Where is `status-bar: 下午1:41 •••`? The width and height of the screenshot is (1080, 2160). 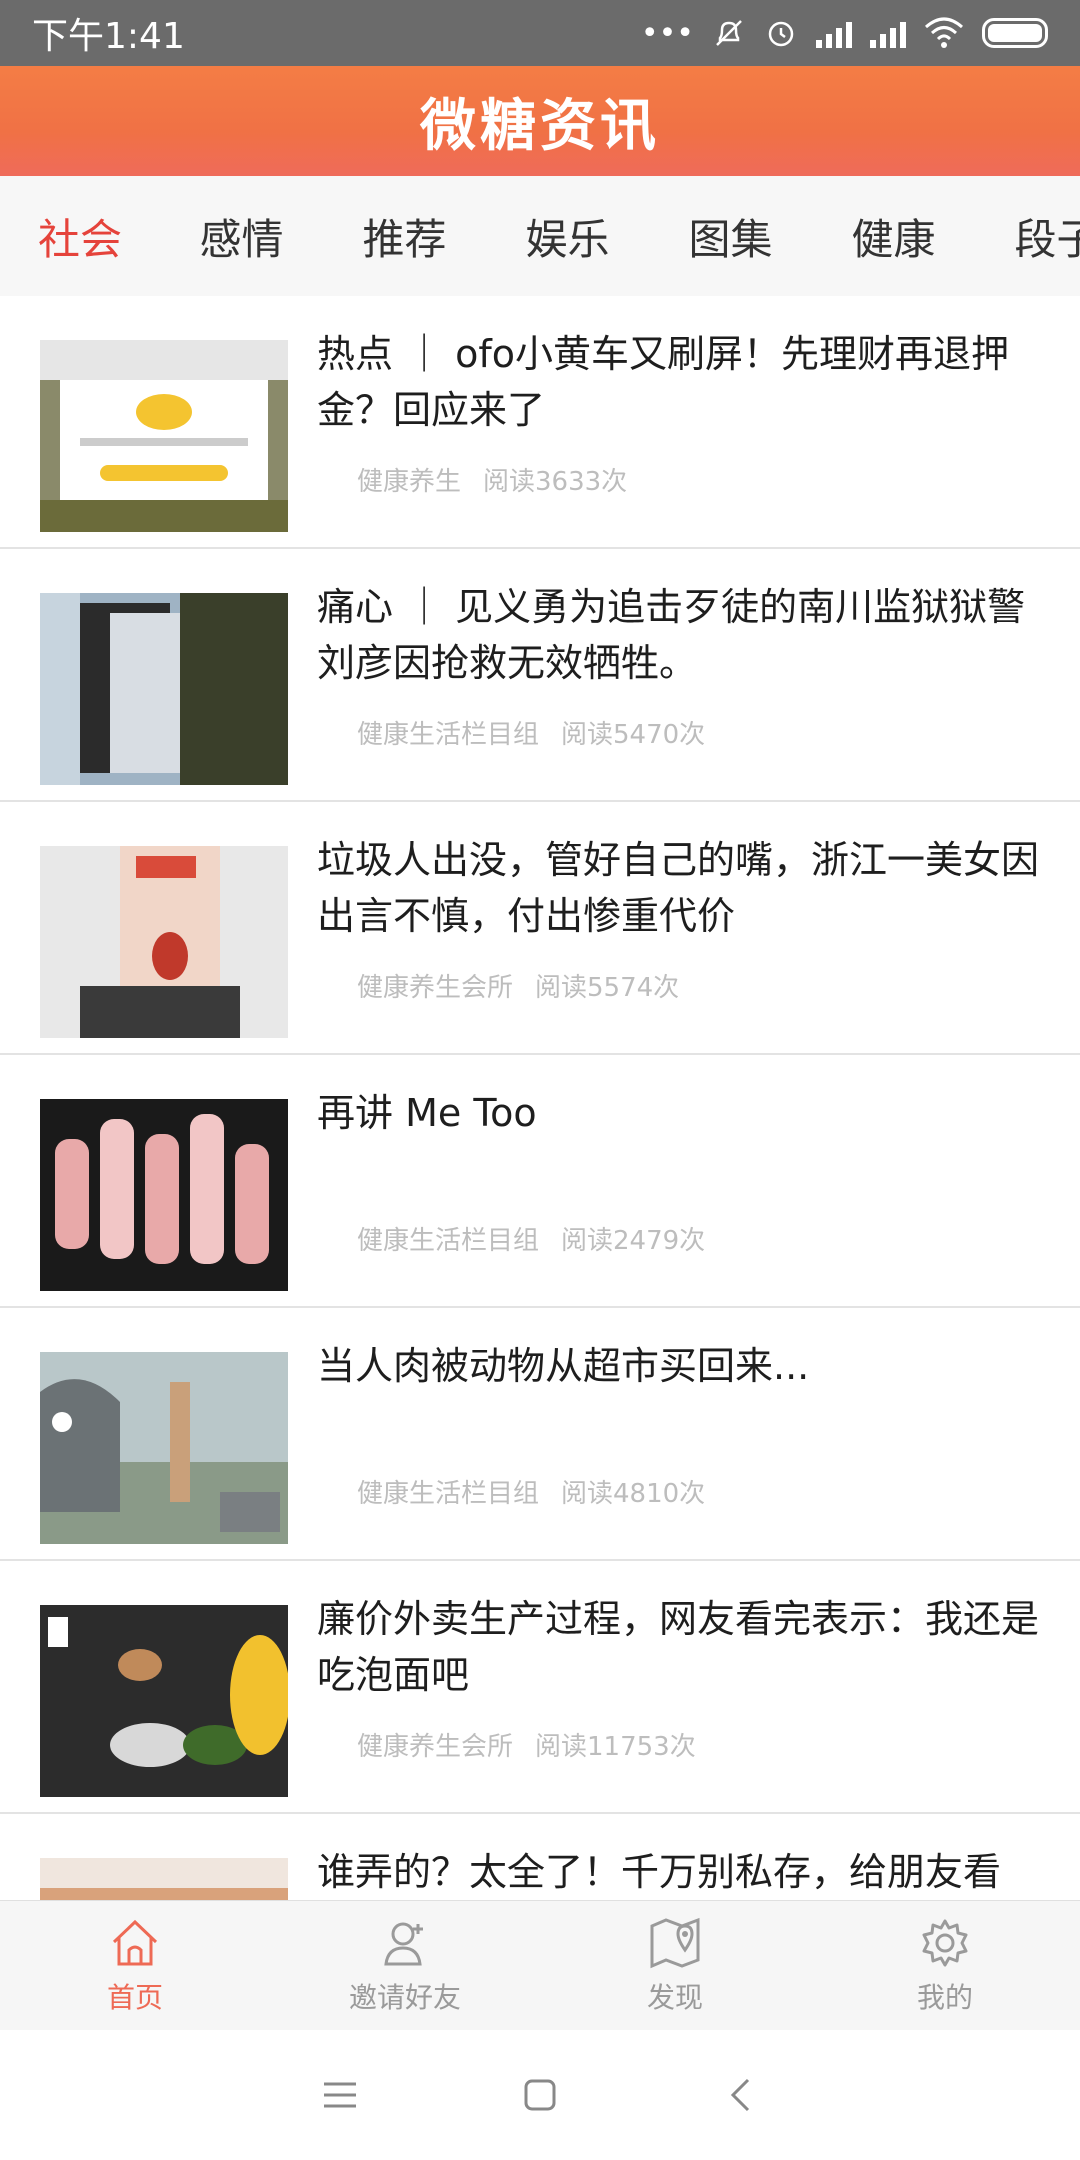 status-bar: 下午1:41 ••• is located at coordinates (540, 33).